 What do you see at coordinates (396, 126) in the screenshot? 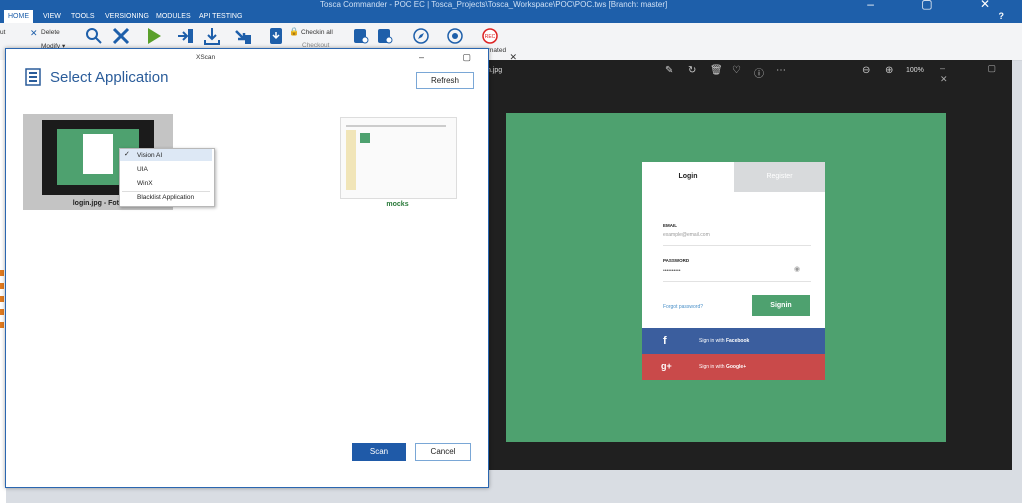
I see `thumbnail-toolbar` at bounding box center [396, 126].